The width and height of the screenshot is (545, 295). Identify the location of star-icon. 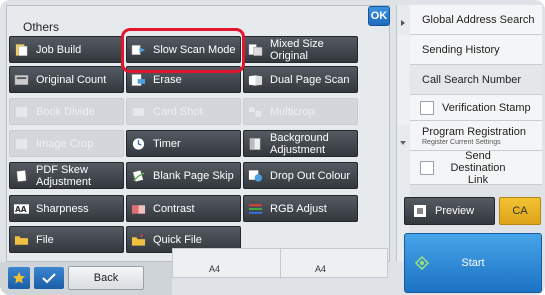
(19, 278).